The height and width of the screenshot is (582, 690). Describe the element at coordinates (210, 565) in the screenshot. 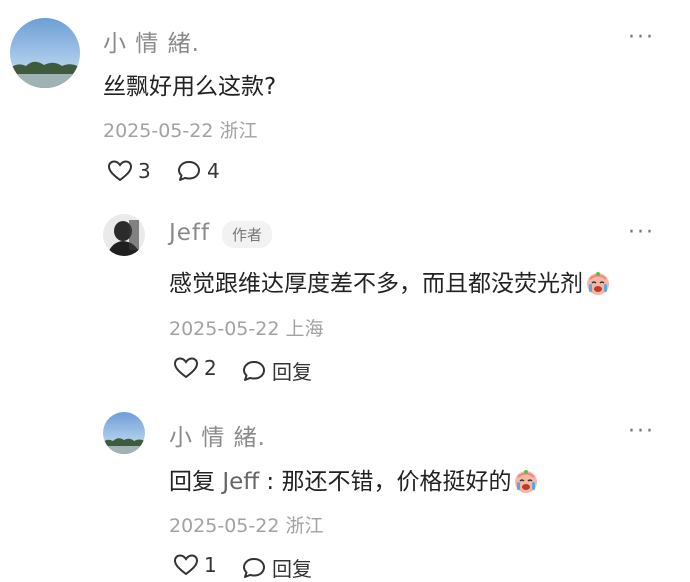

I see `like-count: 1` at that location.